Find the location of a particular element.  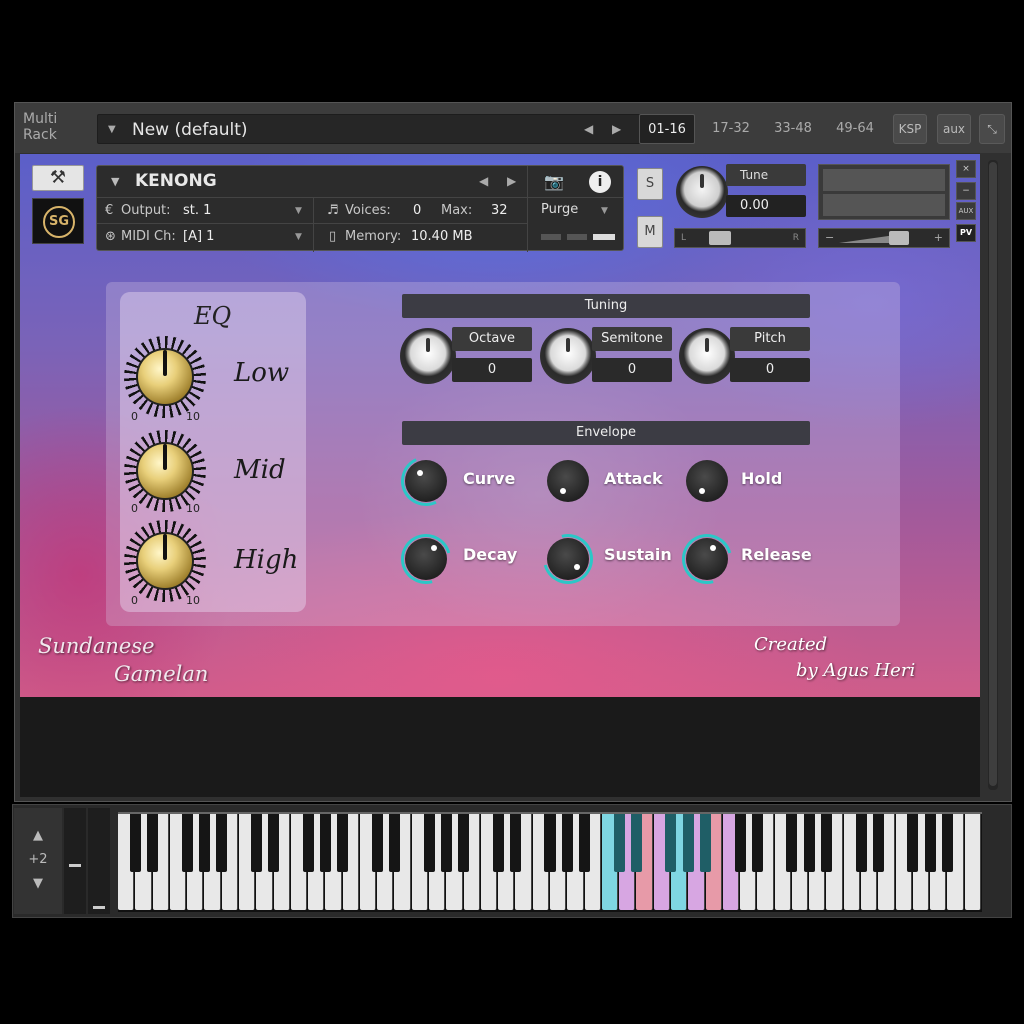

octave-knob is located at coordinates (428, 356).